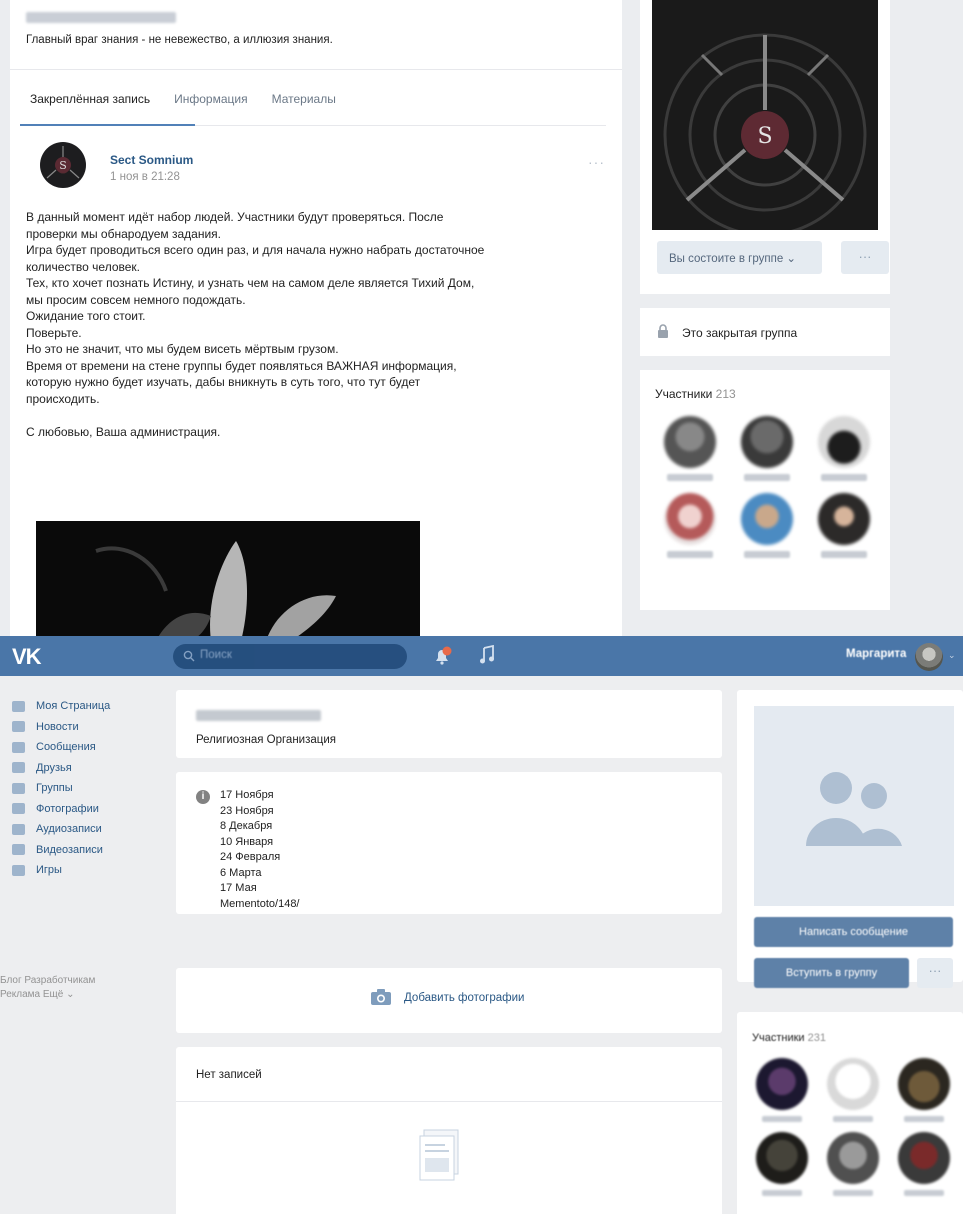 This screenshot has height=1214, width=963. I want to click on post-date: 1 ноя в 21:28, so click(145, 177).